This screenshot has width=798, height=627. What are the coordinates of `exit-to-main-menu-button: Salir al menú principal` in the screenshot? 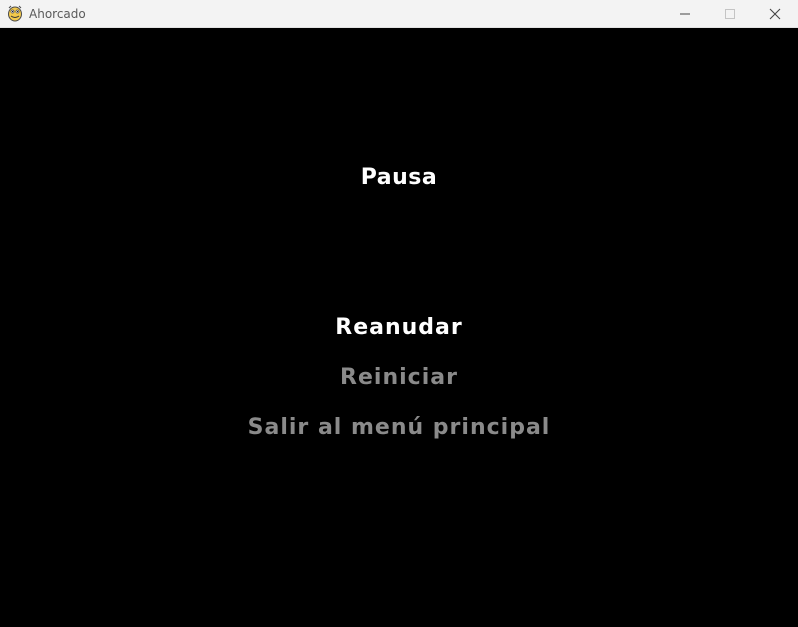 It's located at (399, 428).